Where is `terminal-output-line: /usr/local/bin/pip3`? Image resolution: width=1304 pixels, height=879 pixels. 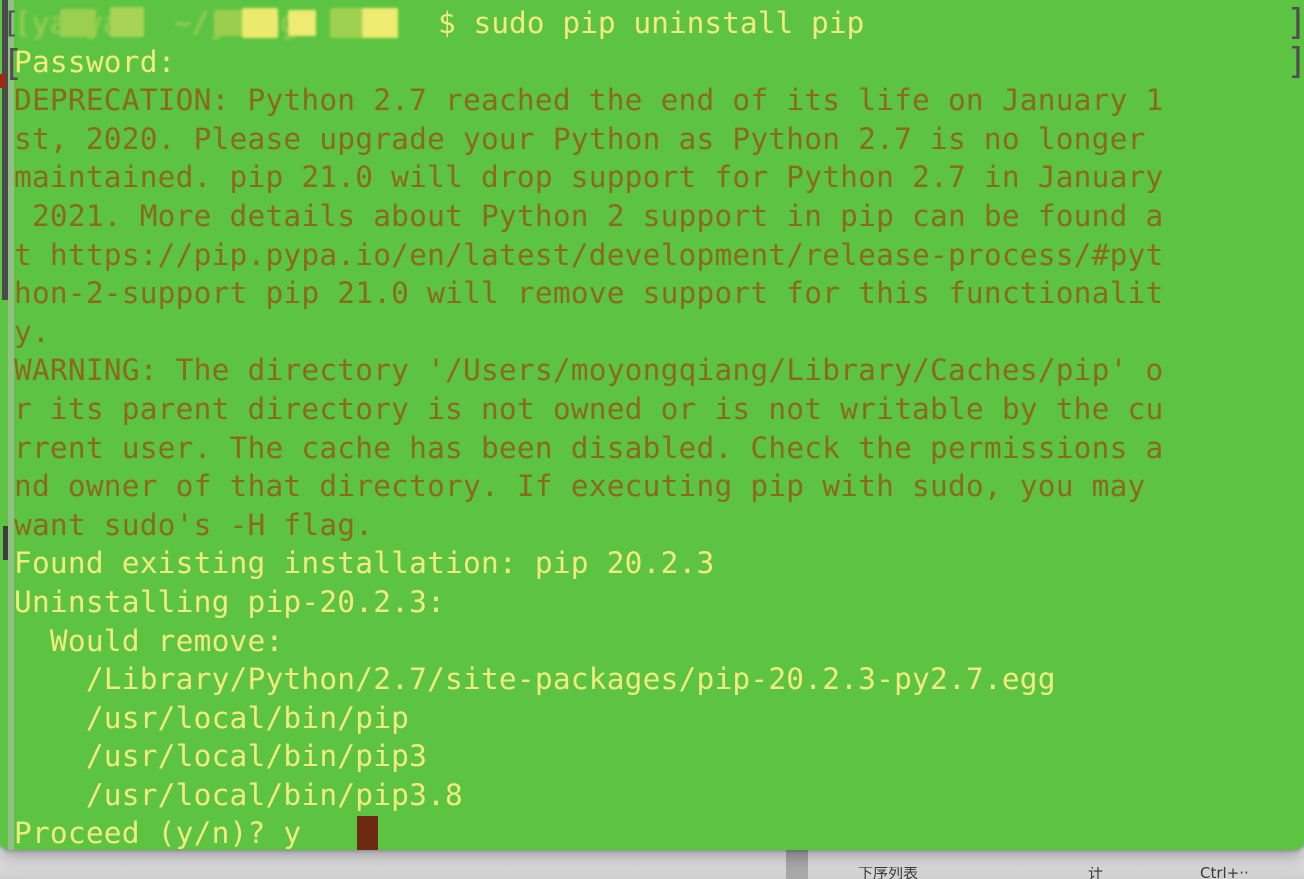
terminal-output-line: /usr/local/bin/pip3 is located at coordinates (221, 756).